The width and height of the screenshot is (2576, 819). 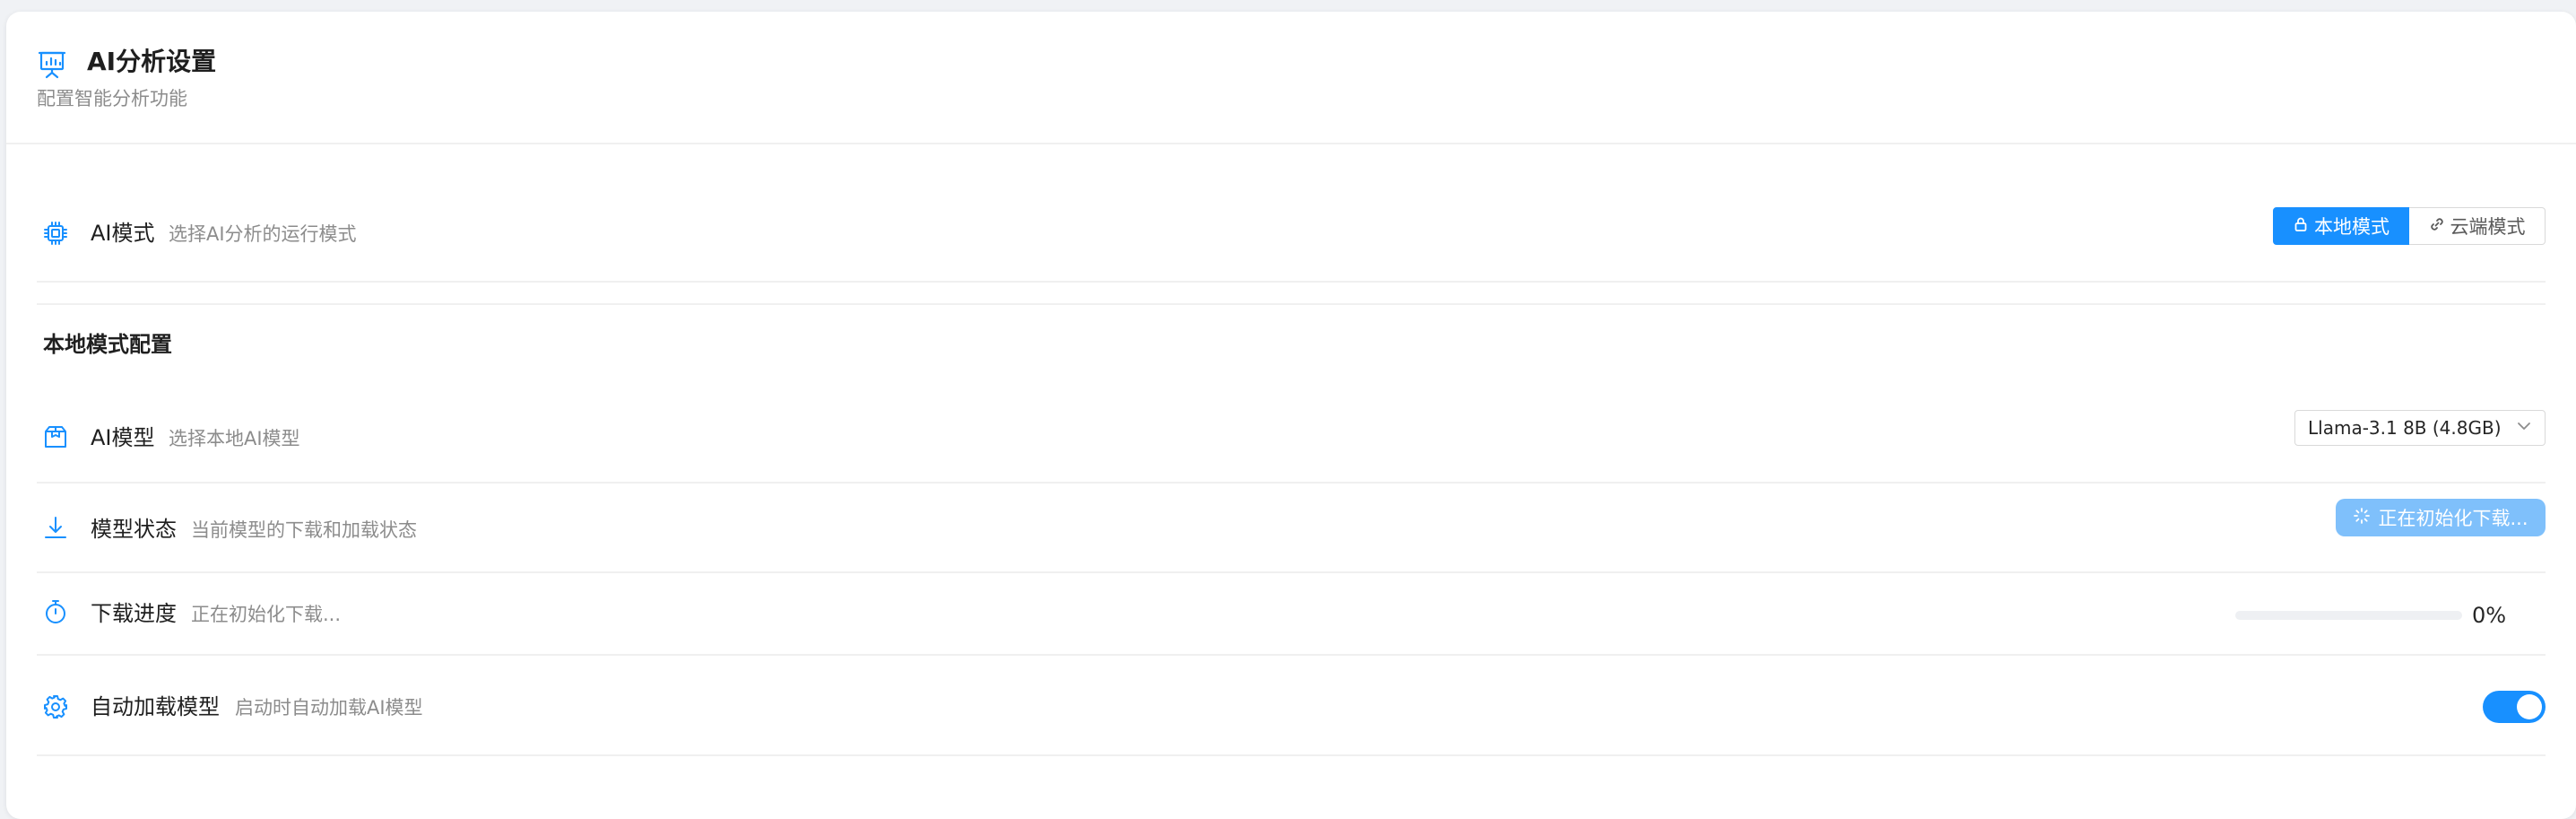 I want to click on section-divider, so click(x=1291, y=304).